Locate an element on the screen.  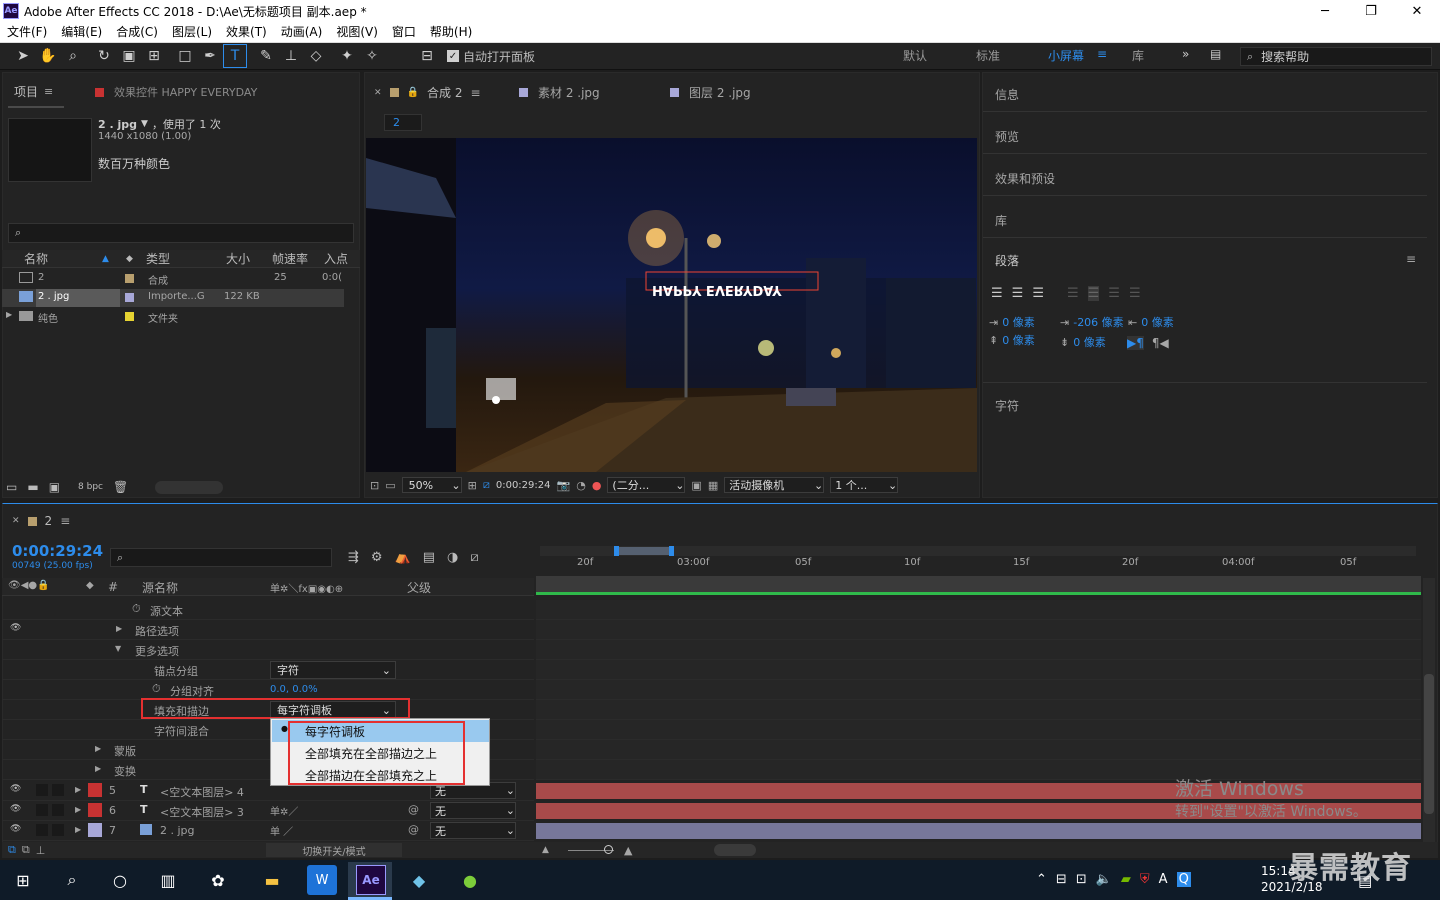
more-workspaces-icon: » is located at coordinates (1185, 54).